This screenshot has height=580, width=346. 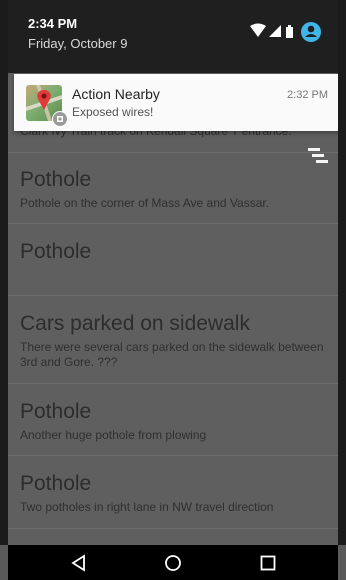 What do you see at coordinates (311, 32) in the screenshot?
I see `account-icon` at bounding box center [311, 32].